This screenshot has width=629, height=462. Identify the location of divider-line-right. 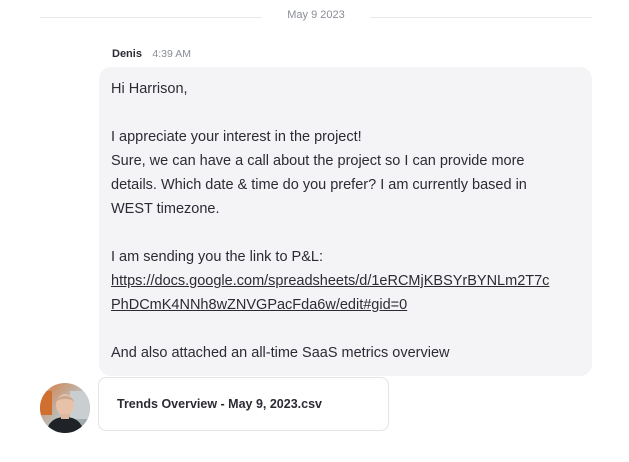
(481, 17).